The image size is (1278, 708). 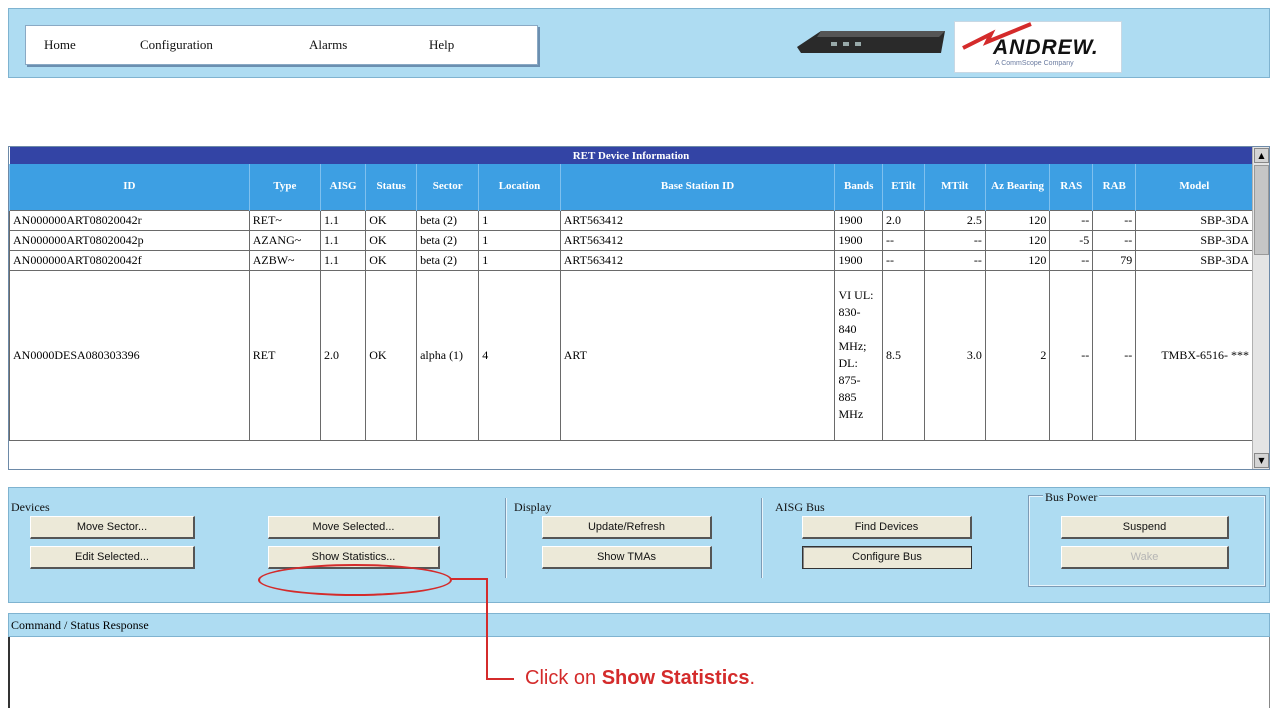 I want to click on cell-id: AN000000ART08020042p, so click(x=129, y=240).